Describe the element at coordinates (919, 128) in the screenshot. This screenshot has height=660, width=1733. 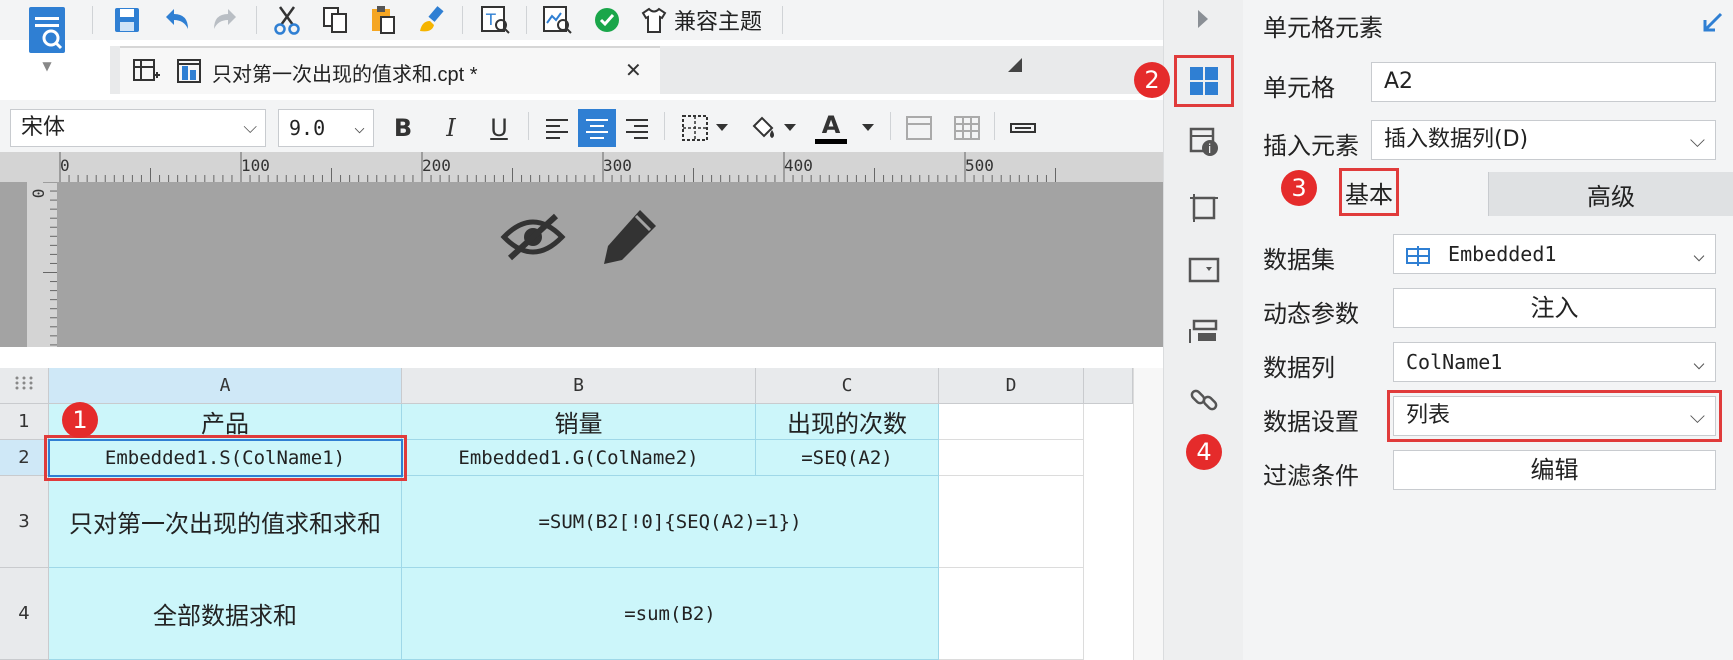
I see `merge-cells-icon` at that location.